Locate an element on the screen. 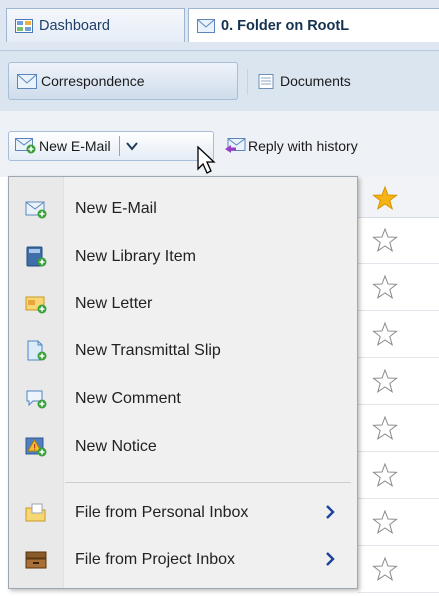 The width and height of the screenshot is (439, 596). menu-item-label: New E-Mail is located at coordinates (116, 208).